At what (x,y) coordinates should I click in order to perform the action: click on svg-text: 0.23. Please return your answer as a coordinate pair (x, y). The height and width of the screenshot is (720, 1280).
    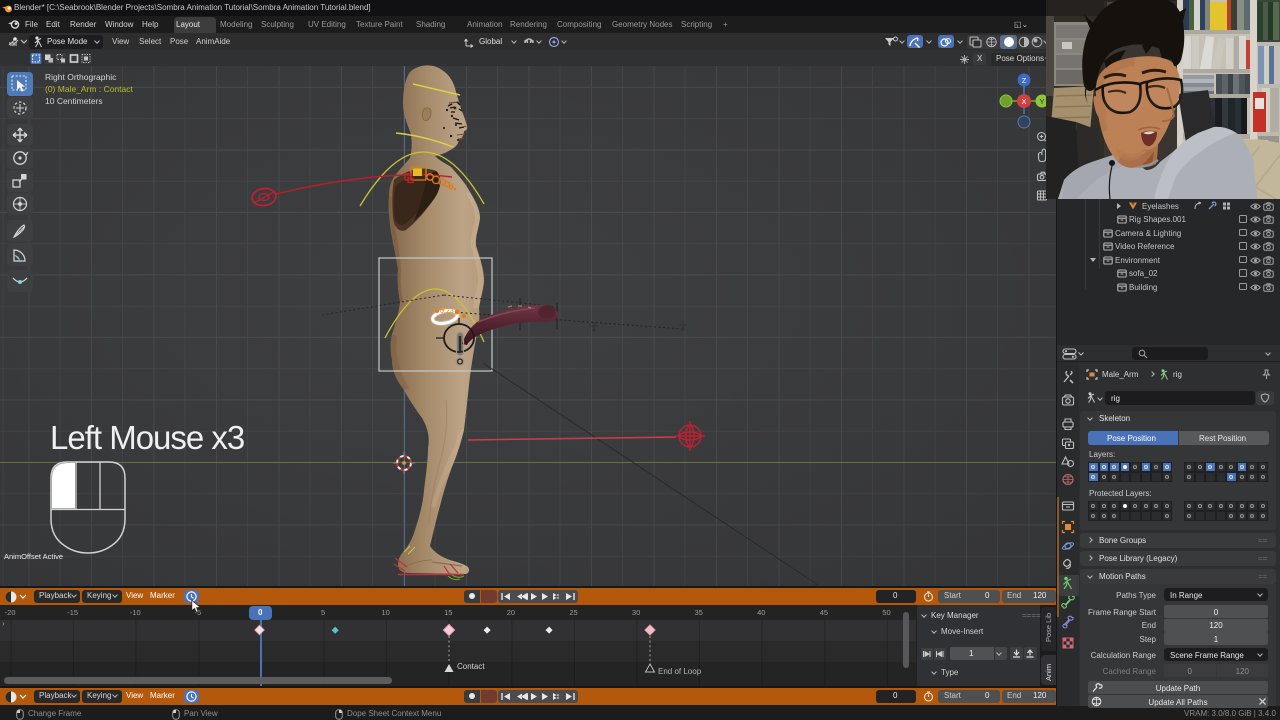
    Looking at the image, I should click on (447, 311).